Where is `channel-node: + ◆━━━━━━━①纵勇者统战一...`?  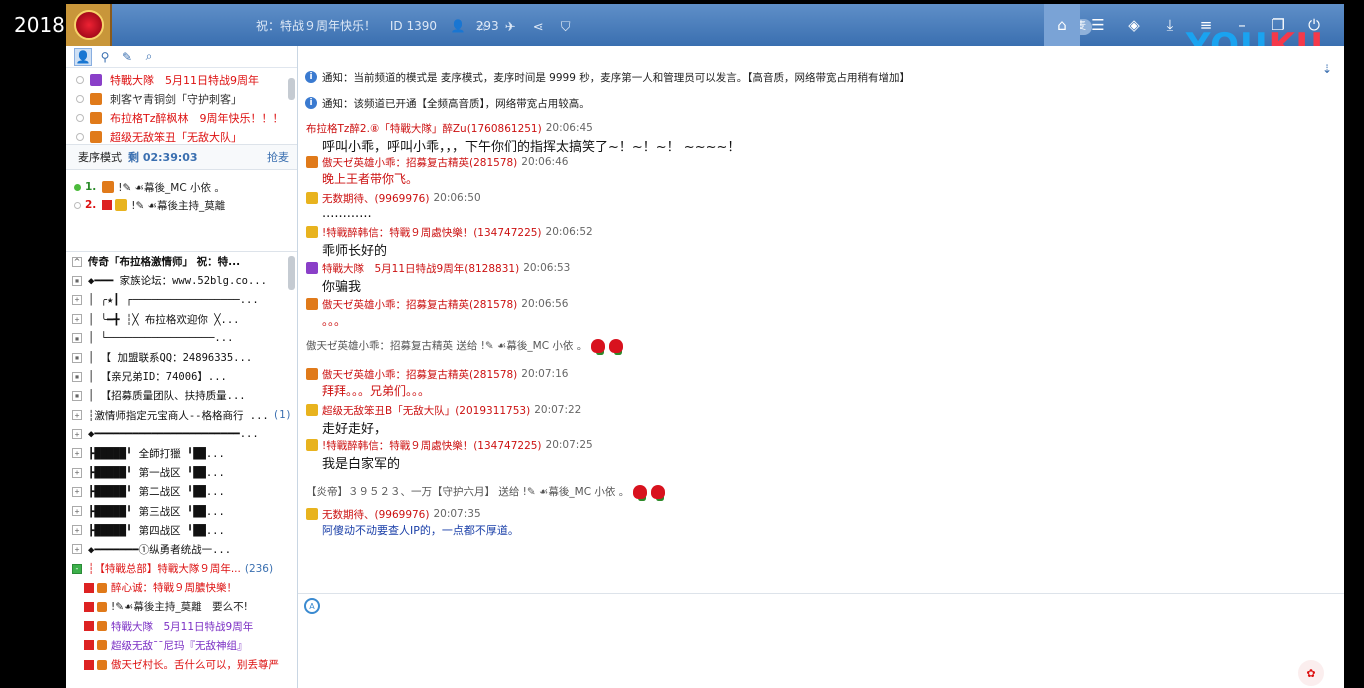 channel-node: + ◆━━━━━━━①纵勇者统战一... is located at coordinates (181, 549).